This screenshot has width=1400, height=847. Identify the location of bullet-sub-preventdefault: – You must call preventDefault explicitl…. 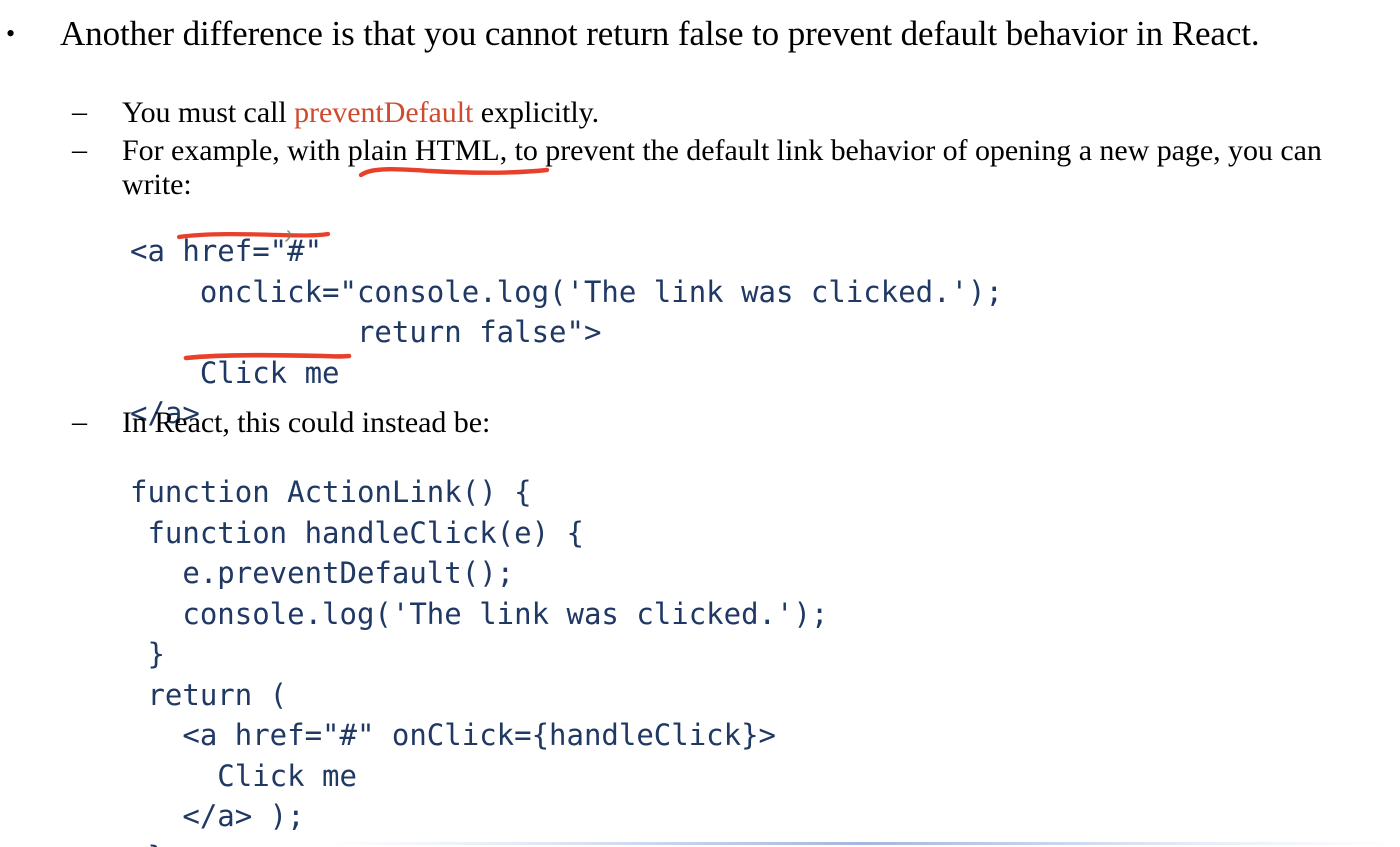
(700, 112).